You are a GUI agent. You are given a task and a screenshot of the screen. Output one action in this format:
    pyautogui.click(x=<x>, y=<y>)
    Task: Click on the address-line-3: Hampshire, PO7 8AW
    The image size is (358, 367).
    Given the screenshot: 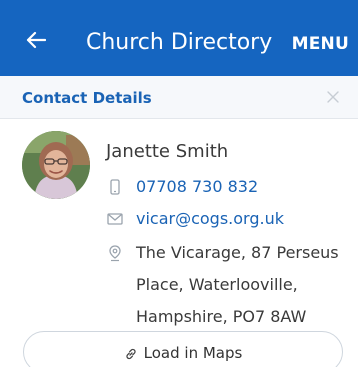 What is the action you would take?
    pyautogui.click(x=221, y=316)
    